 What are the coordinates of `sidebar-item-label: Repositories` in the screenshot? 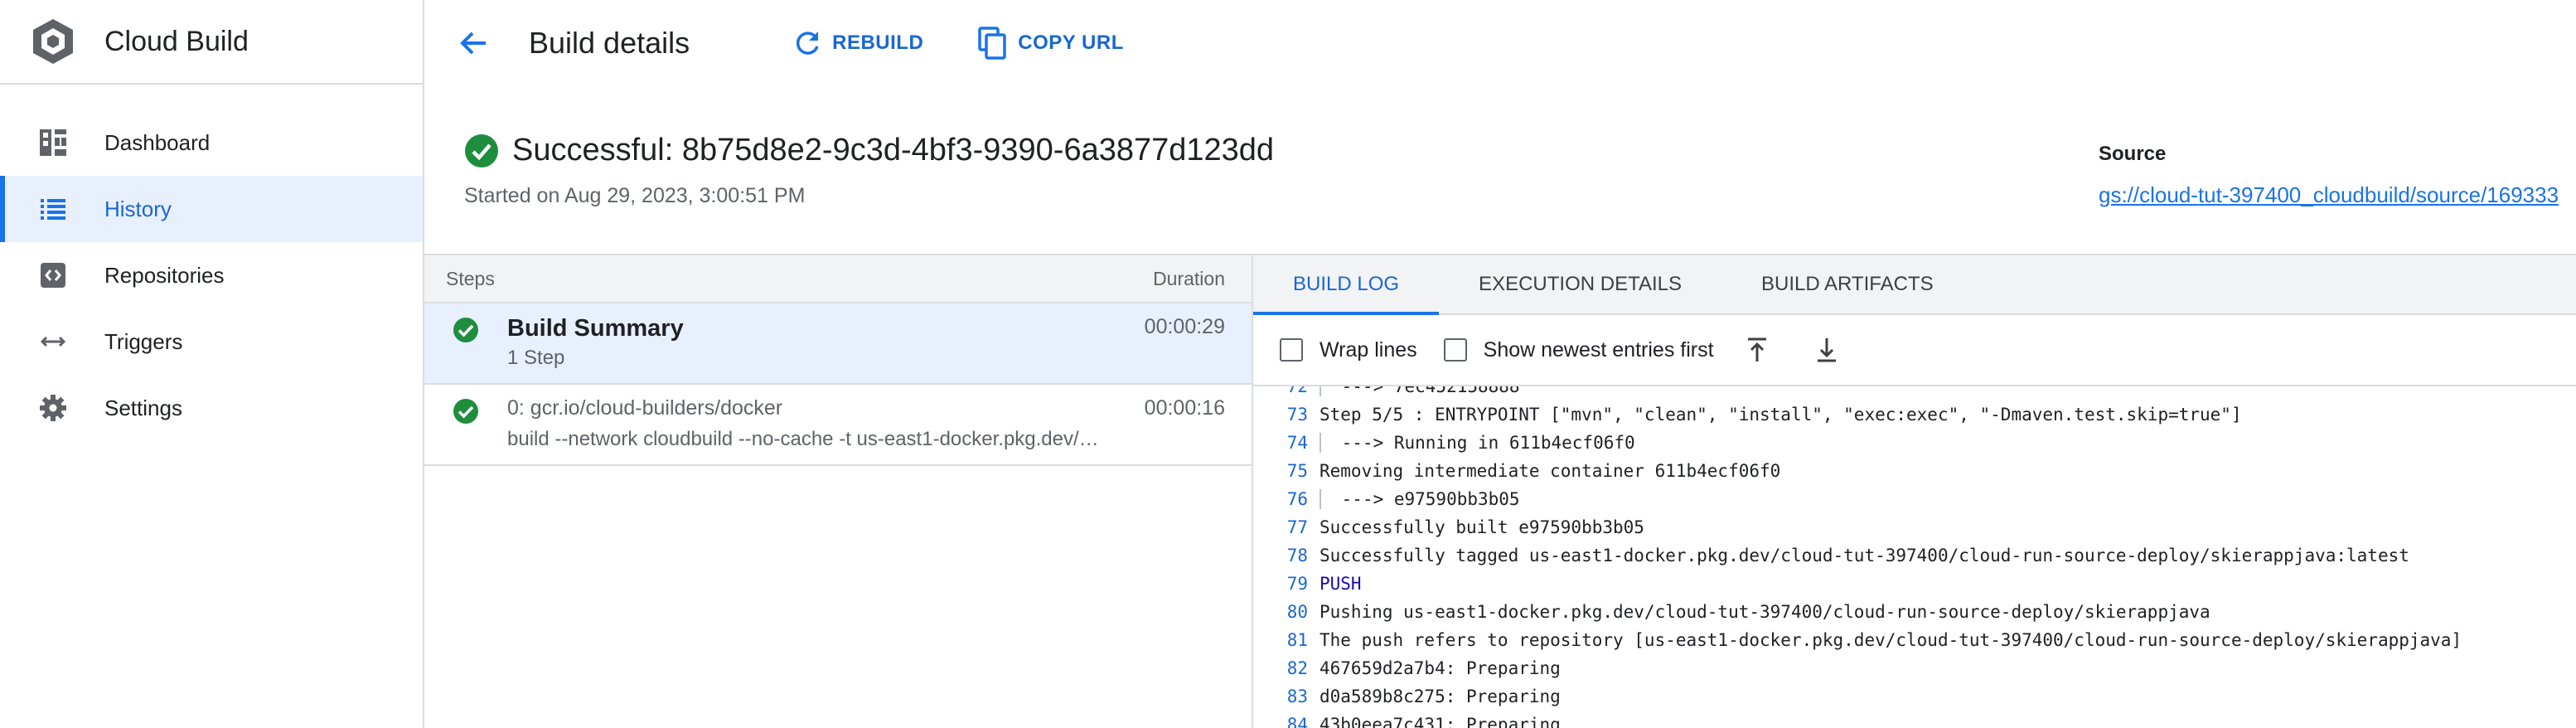 It's located at (164, 275).